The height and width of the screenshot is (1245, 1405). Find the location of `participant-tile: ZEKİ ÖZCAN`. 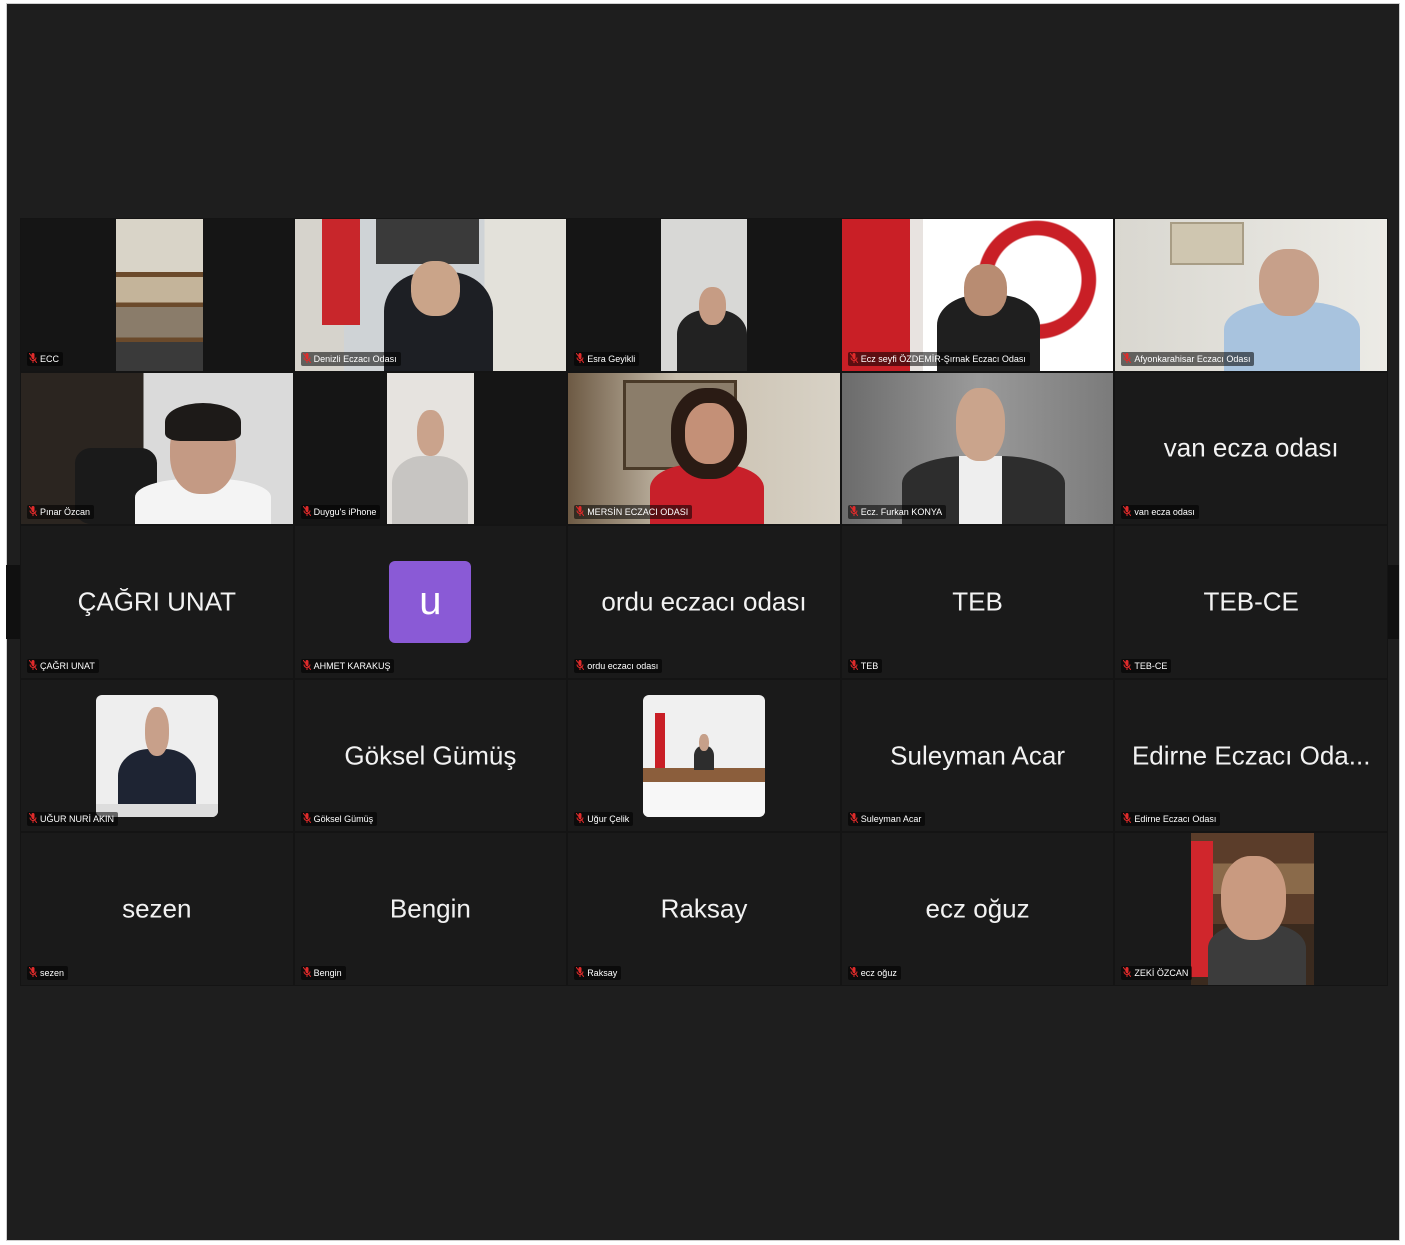

participant-tile: ZEKİ ÖZCAN is located at coordinates (1251, 909).